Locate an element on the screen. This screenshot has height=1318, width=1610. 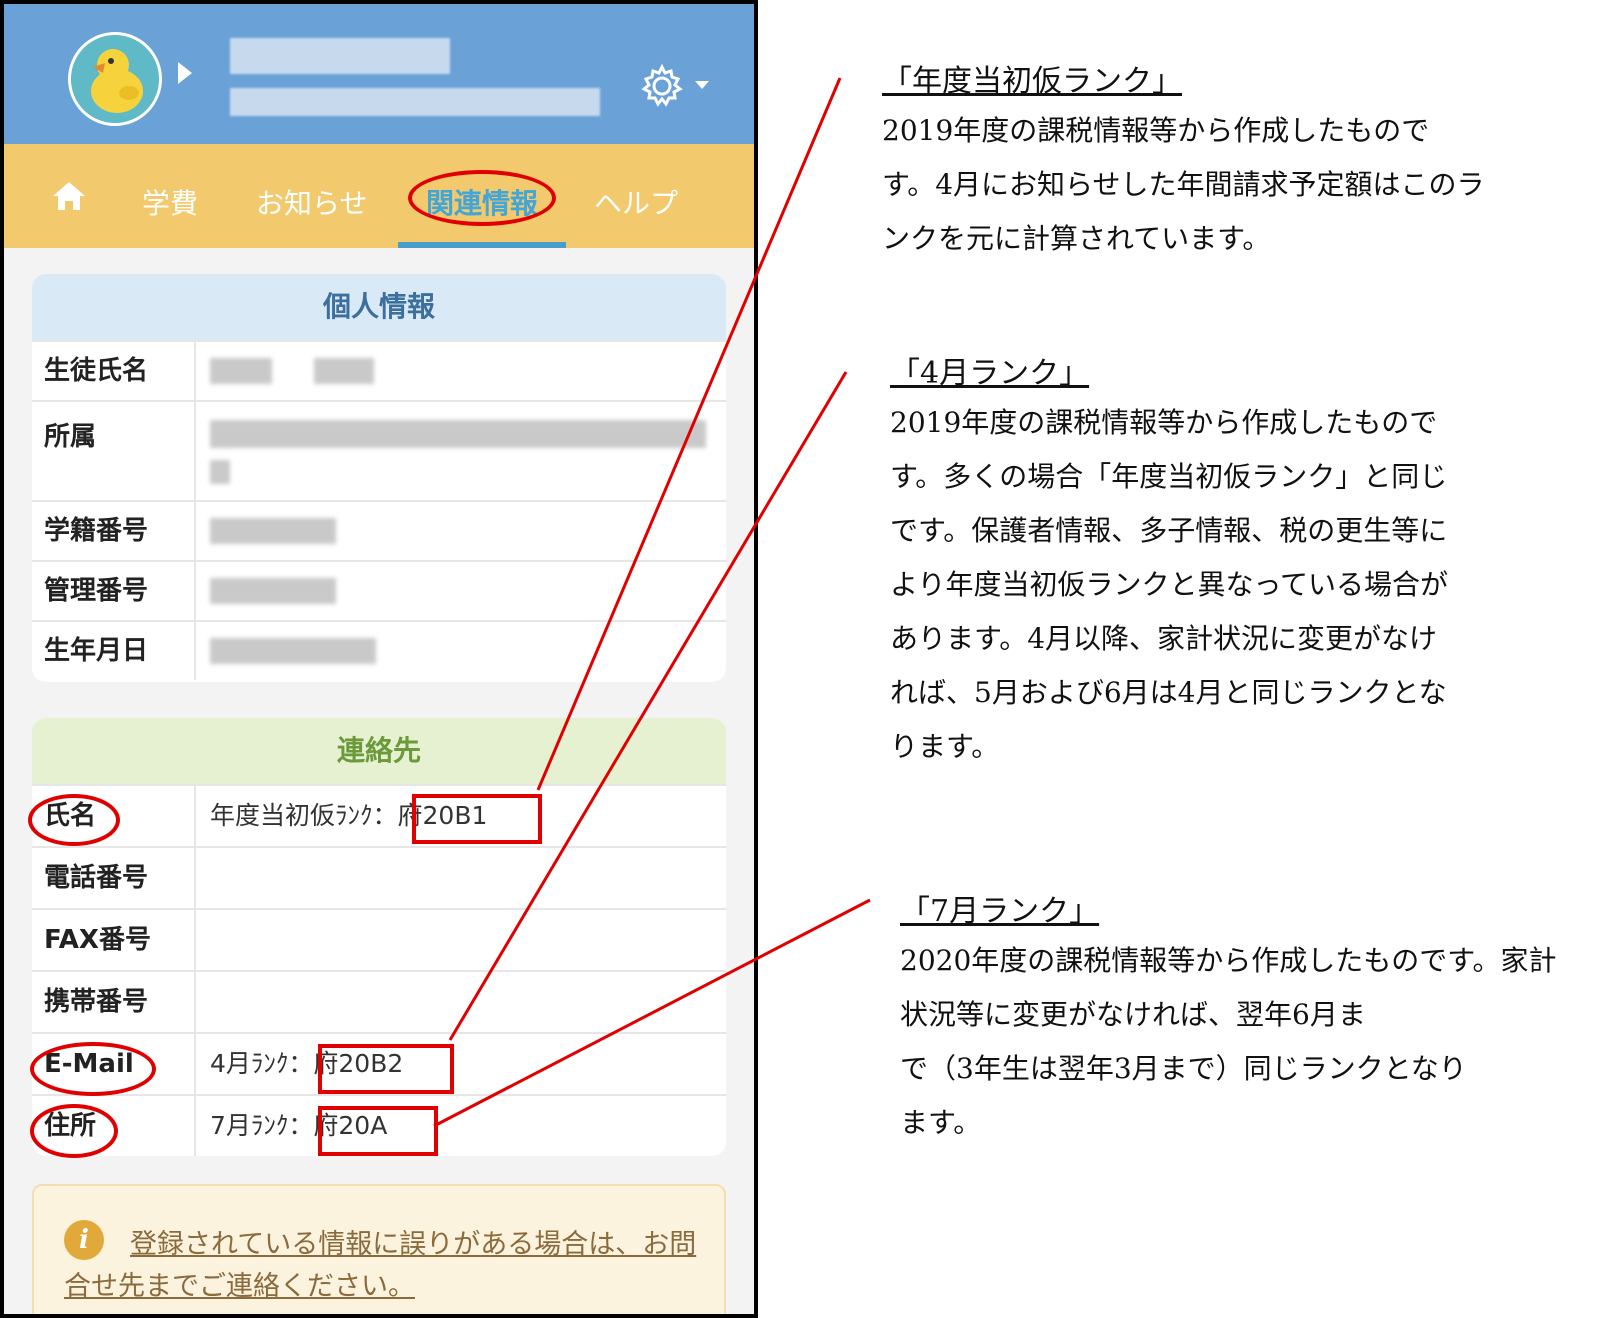
active-tab-indicator is located at coordinates (482, 245).